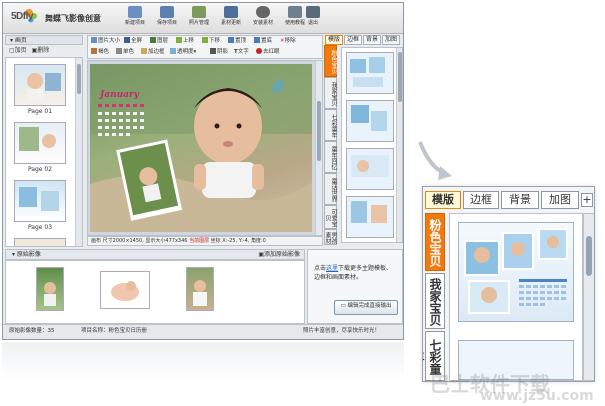 The image size is (605, 406). Describe the element at coordinates (313, 12) in the screenshot. I see `exit-icon` at that location.